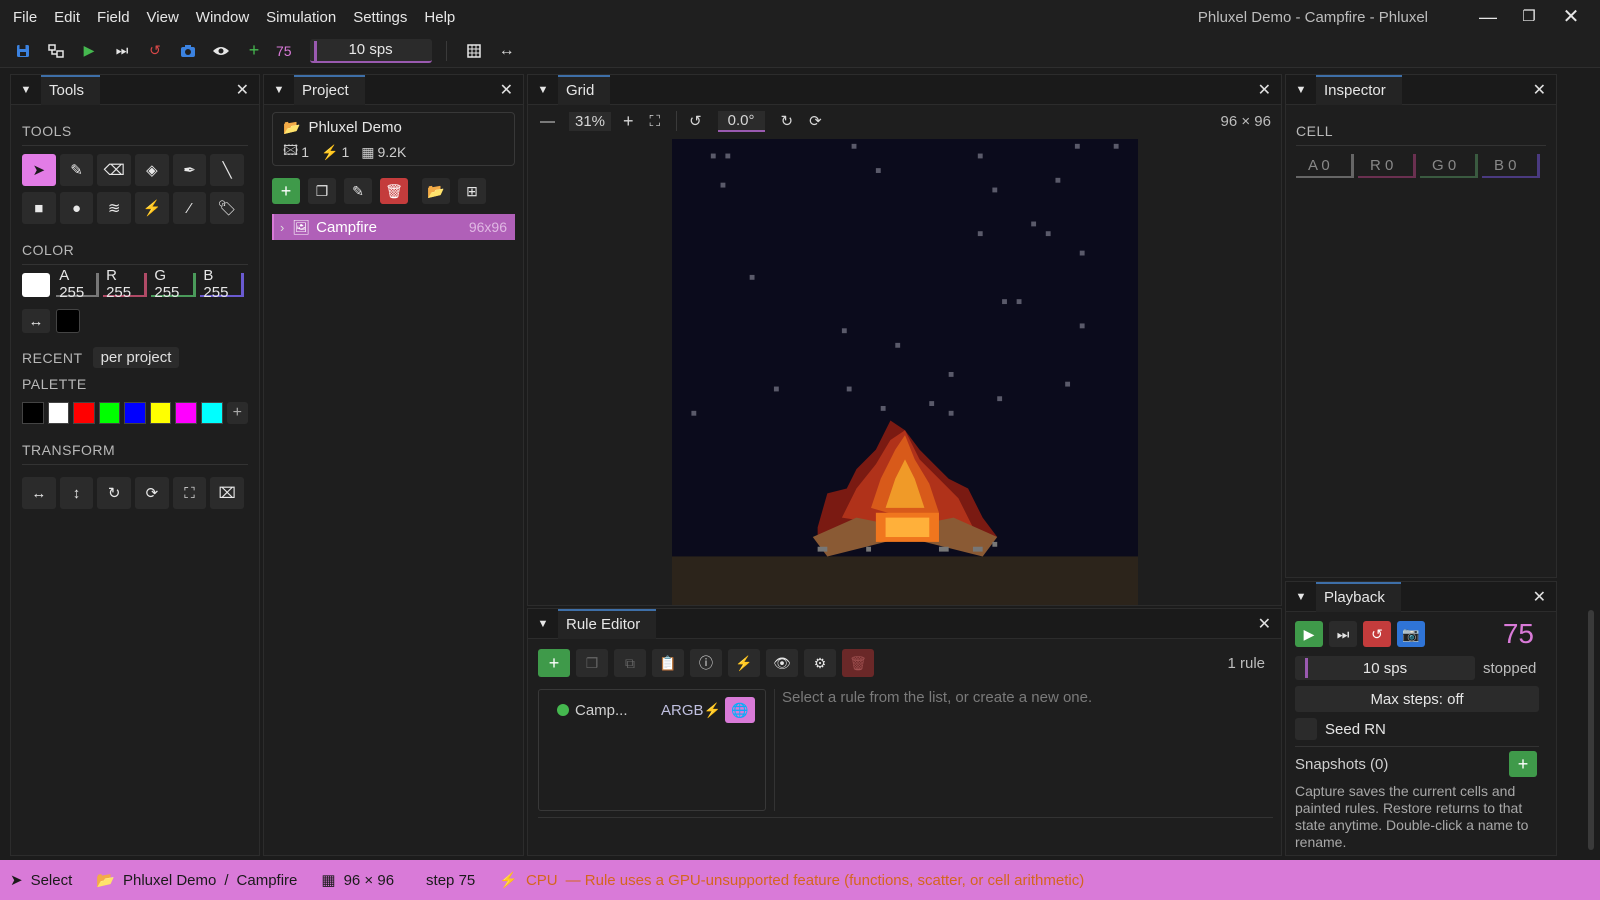  What do you see at coordinates (1343, 634) in the screenshot?
I see `step-button: ⏭` at bounding box center [1343, 634].